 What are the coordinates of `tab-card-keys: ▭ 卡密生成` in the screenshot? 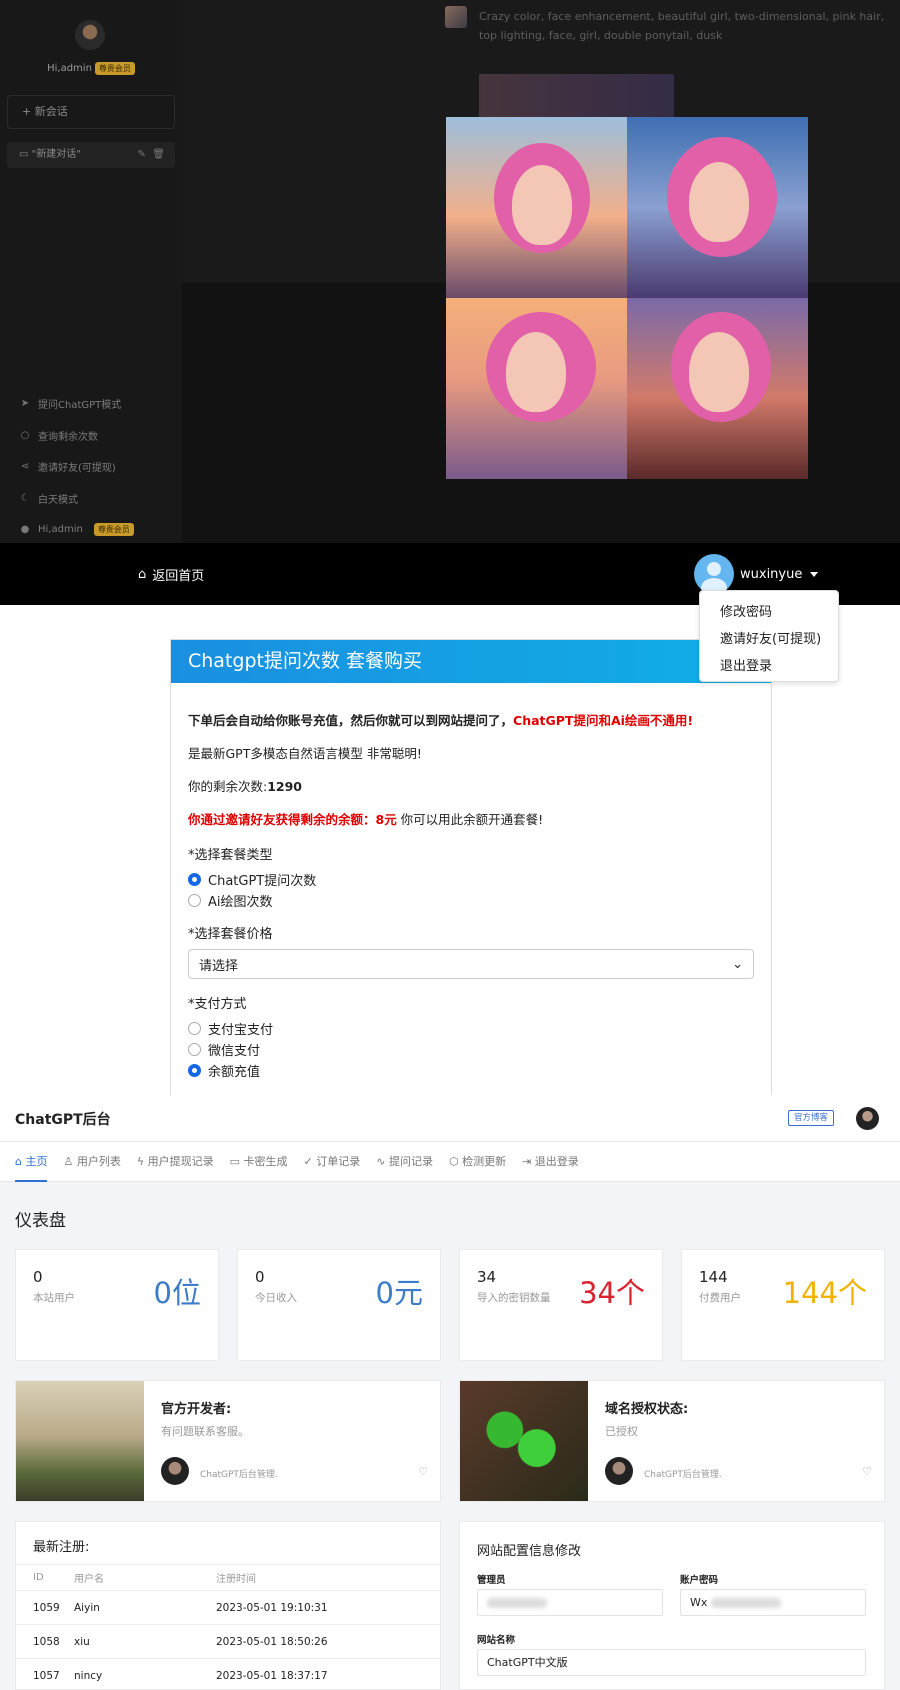 It's located at (259, 1162).